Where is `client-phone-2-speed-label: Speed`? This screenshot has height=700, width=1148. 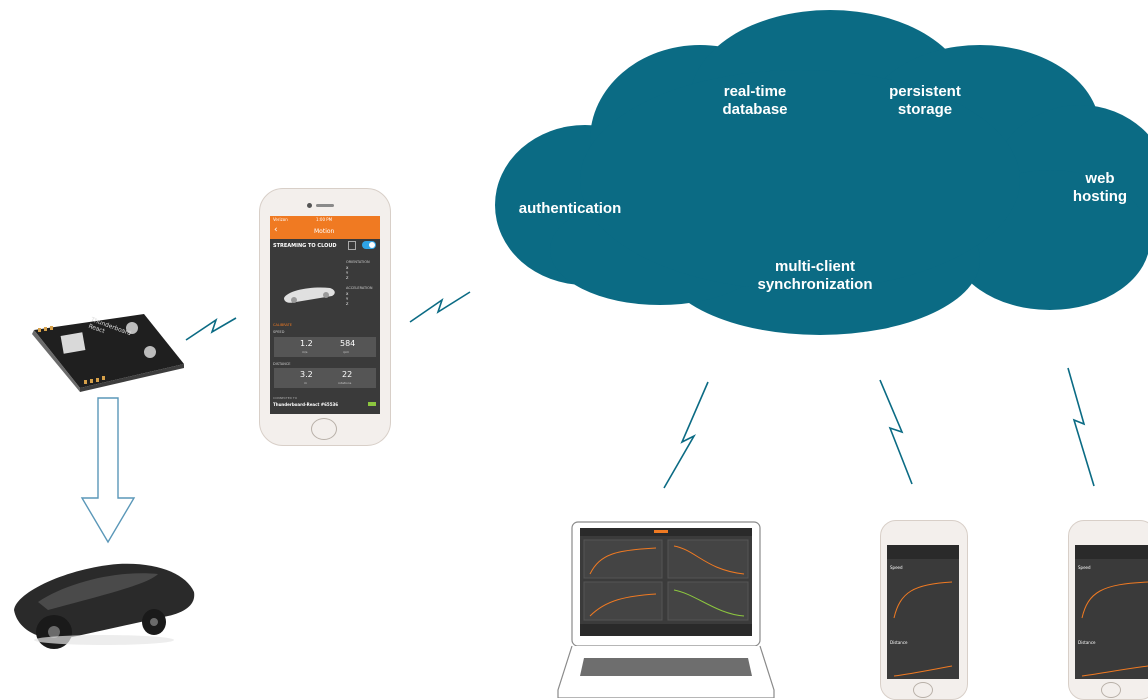
client-phone-2-speed-label: Speed is located at coordinates (896, 567).